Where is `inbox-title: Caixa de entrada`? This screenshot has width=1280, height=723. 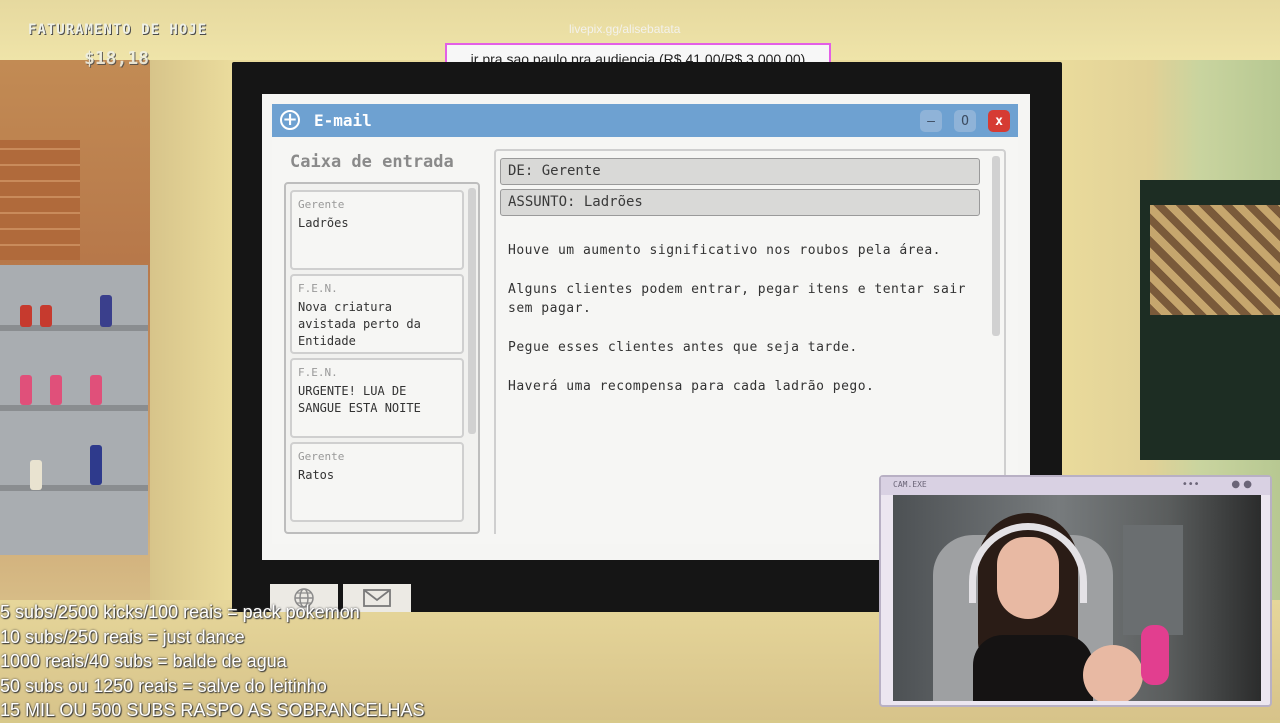 inbox-title: Caixa de entrada is located at coordinates (372, 162).